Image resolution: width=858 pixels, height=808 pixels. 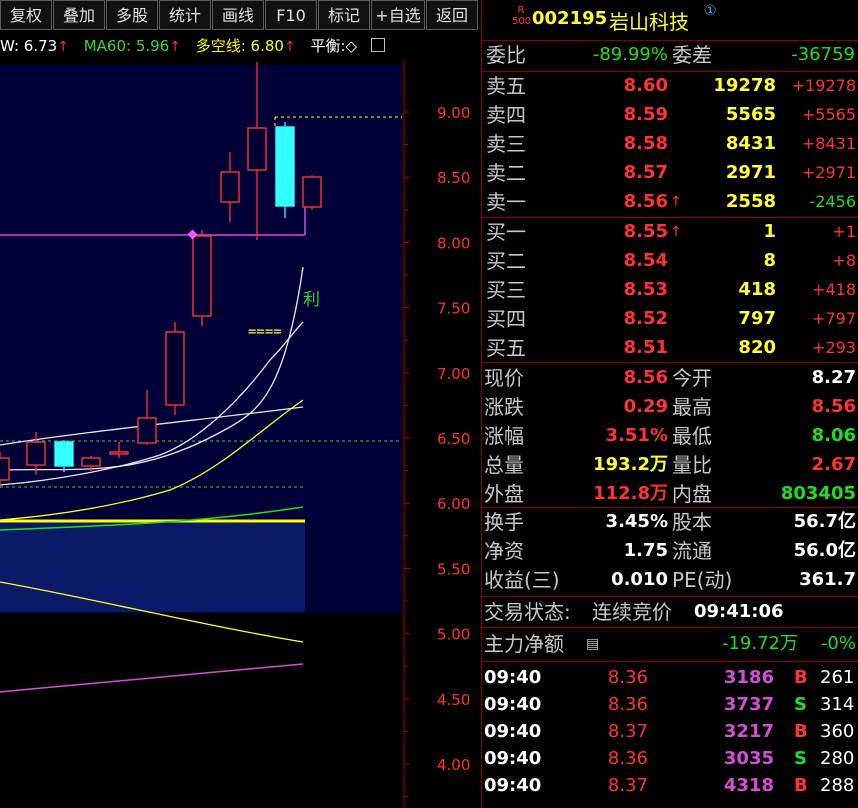 I want to click on stat-value: 8.56, so click(x=645, y=377).